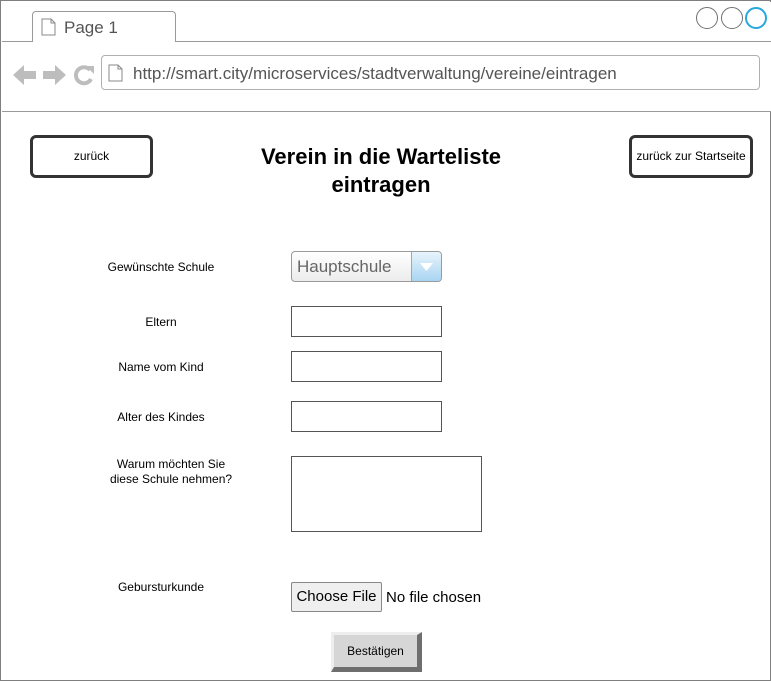  What do you see at coordinates (161, 587) in the screenshot?
I see `birth-certificate-label: Gebursturkunde` at bounding box center [161, 587].